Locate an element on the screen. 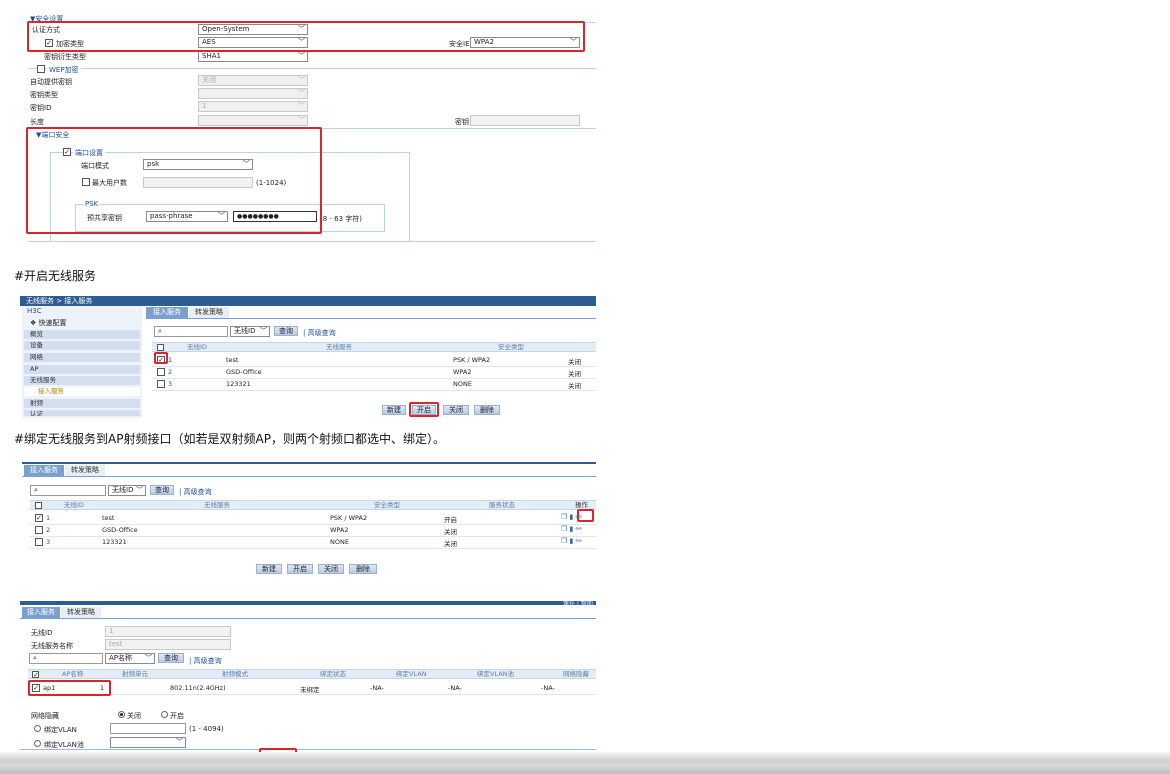 This screenshot has width=1170, height=774. bind-vlan-radio is located at coordinates (37, 728).